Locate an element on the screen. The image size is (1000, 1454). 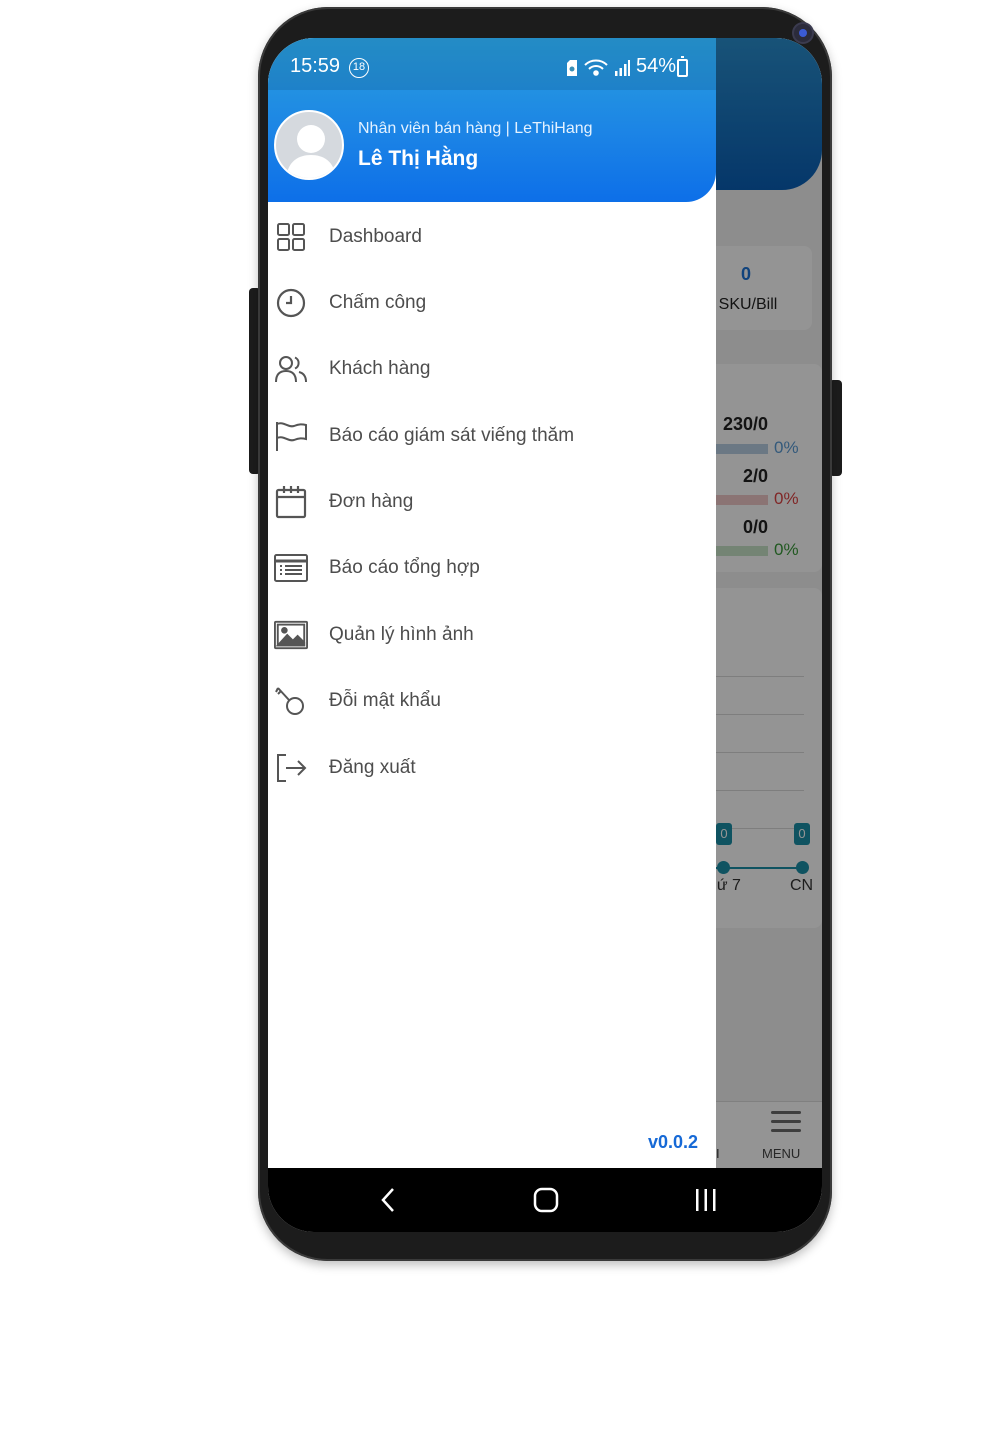
menu-label: Khách hàng is located at coordinates (380, 368).